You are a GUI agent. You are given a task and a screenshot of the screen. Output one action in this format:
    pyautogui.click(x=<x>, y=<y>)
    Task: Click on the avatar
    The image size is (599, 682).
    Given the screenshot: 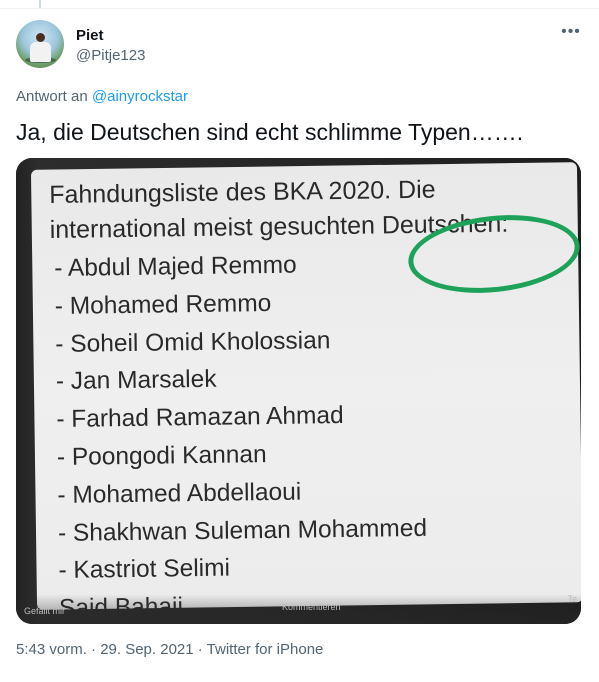 What is the action you would take?
    pyautogui.click(x=40, y=44)
    